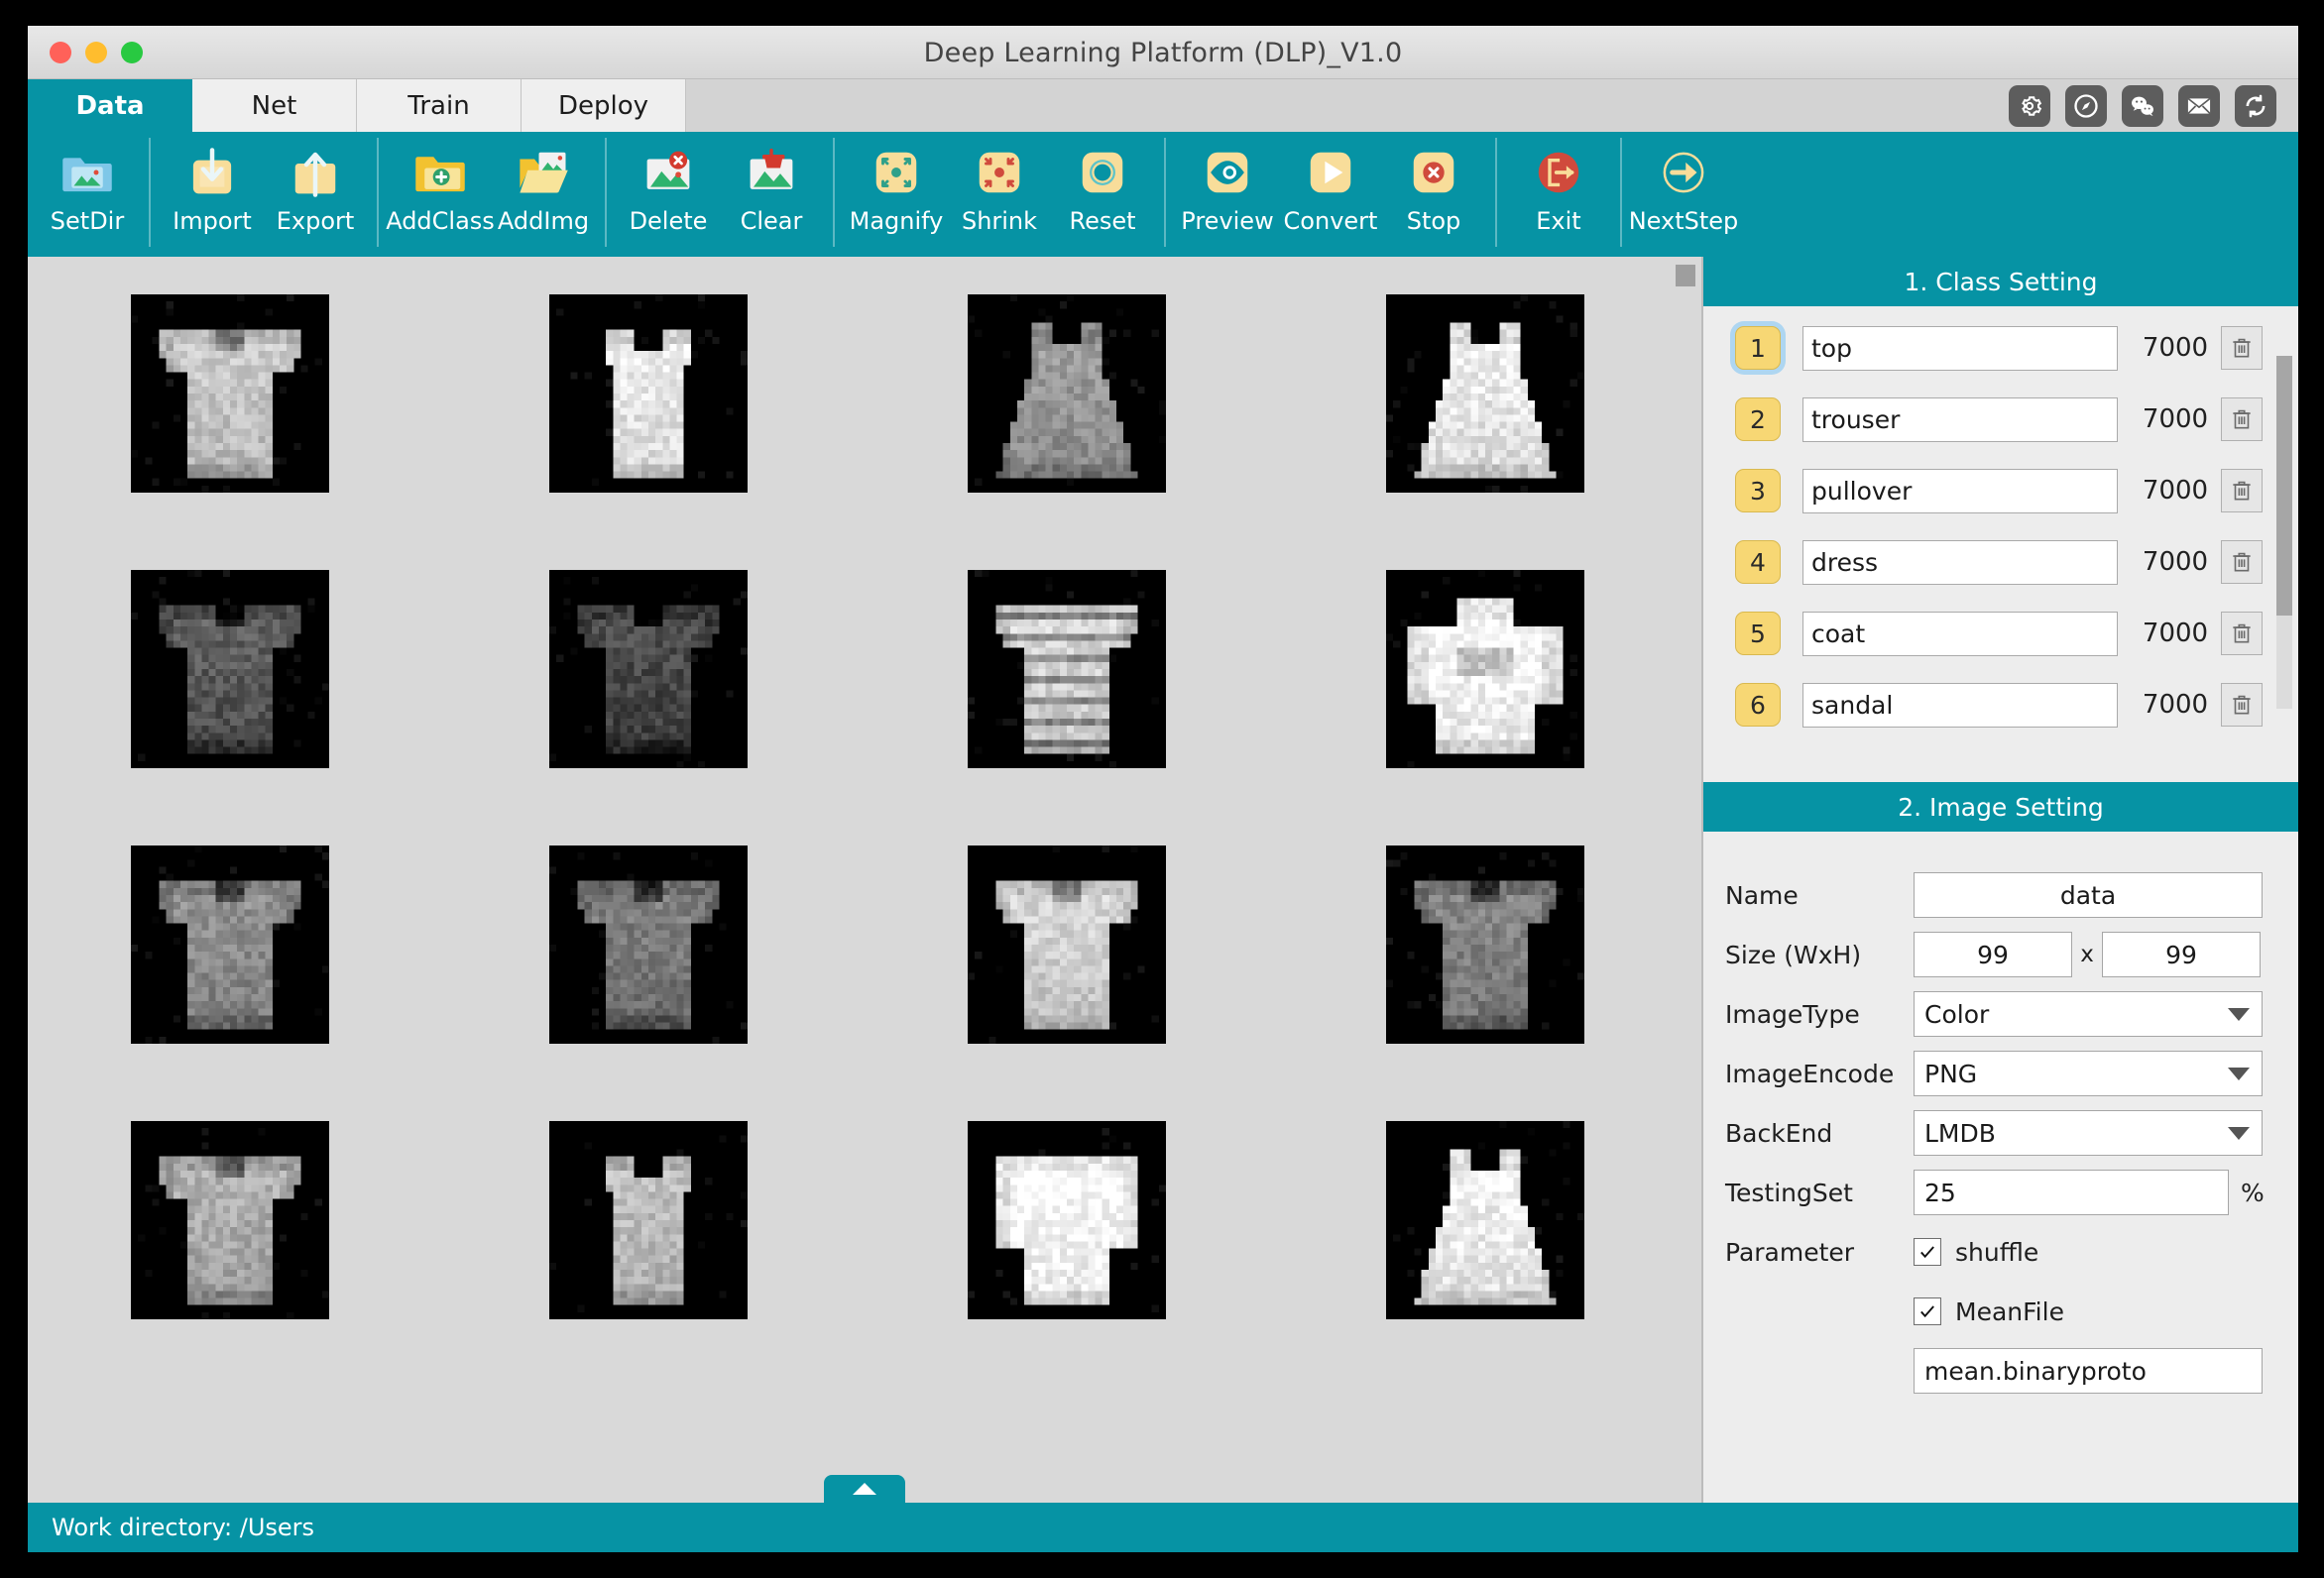 This screenshot has height=1578, width=2324. What do you see at coordinates (543, 191) in the screenshot?
I see `addimg-button: AddImg` at bounding box center [543, 191].